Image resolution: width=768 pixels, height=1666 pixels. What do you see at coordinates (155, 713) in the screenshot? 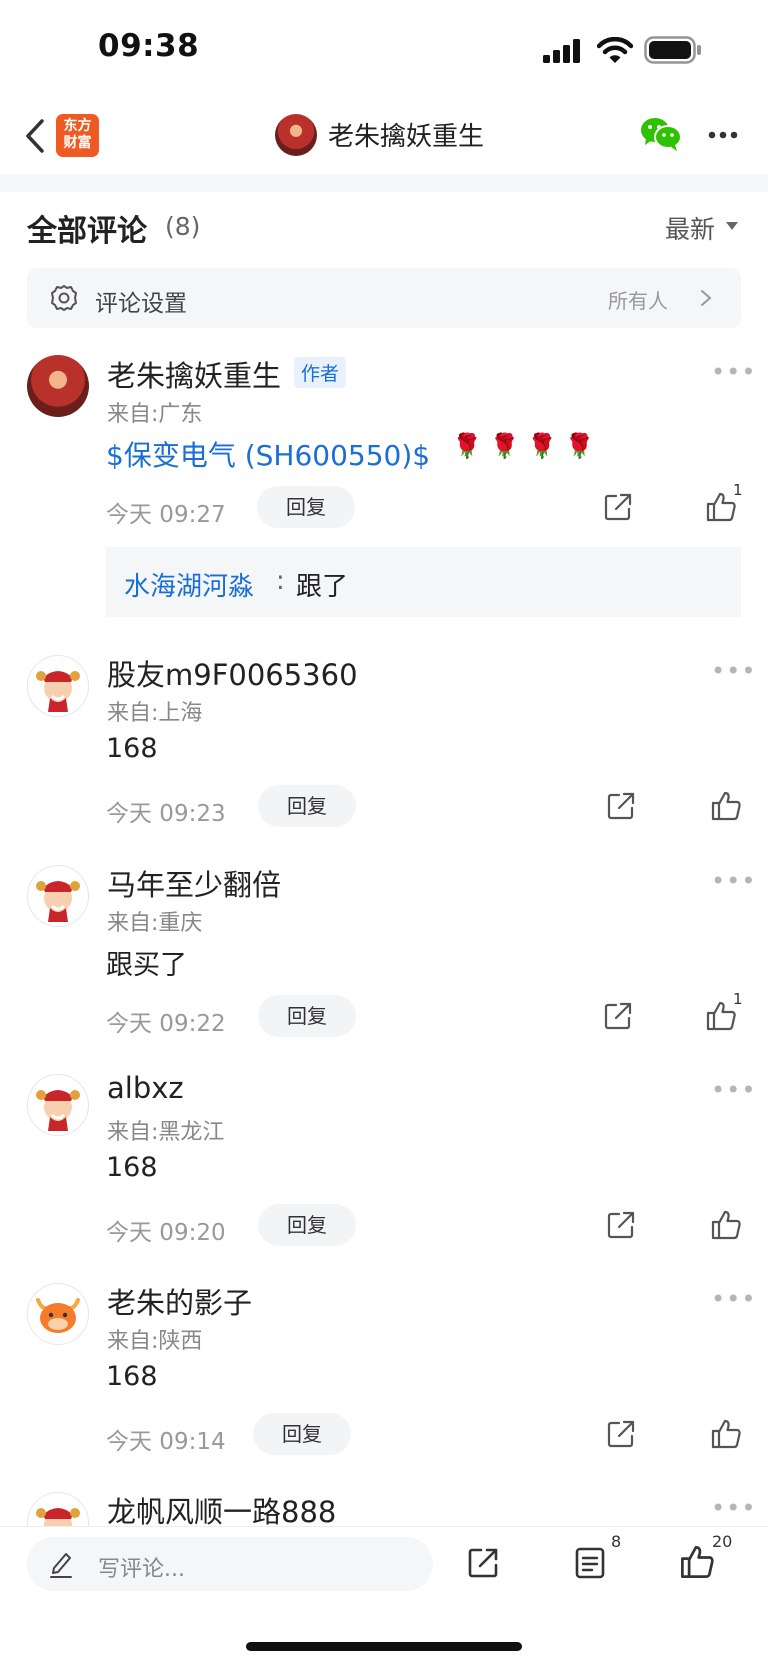
I see `comment-location: 来自:上海` at bounding box center [155, 713].